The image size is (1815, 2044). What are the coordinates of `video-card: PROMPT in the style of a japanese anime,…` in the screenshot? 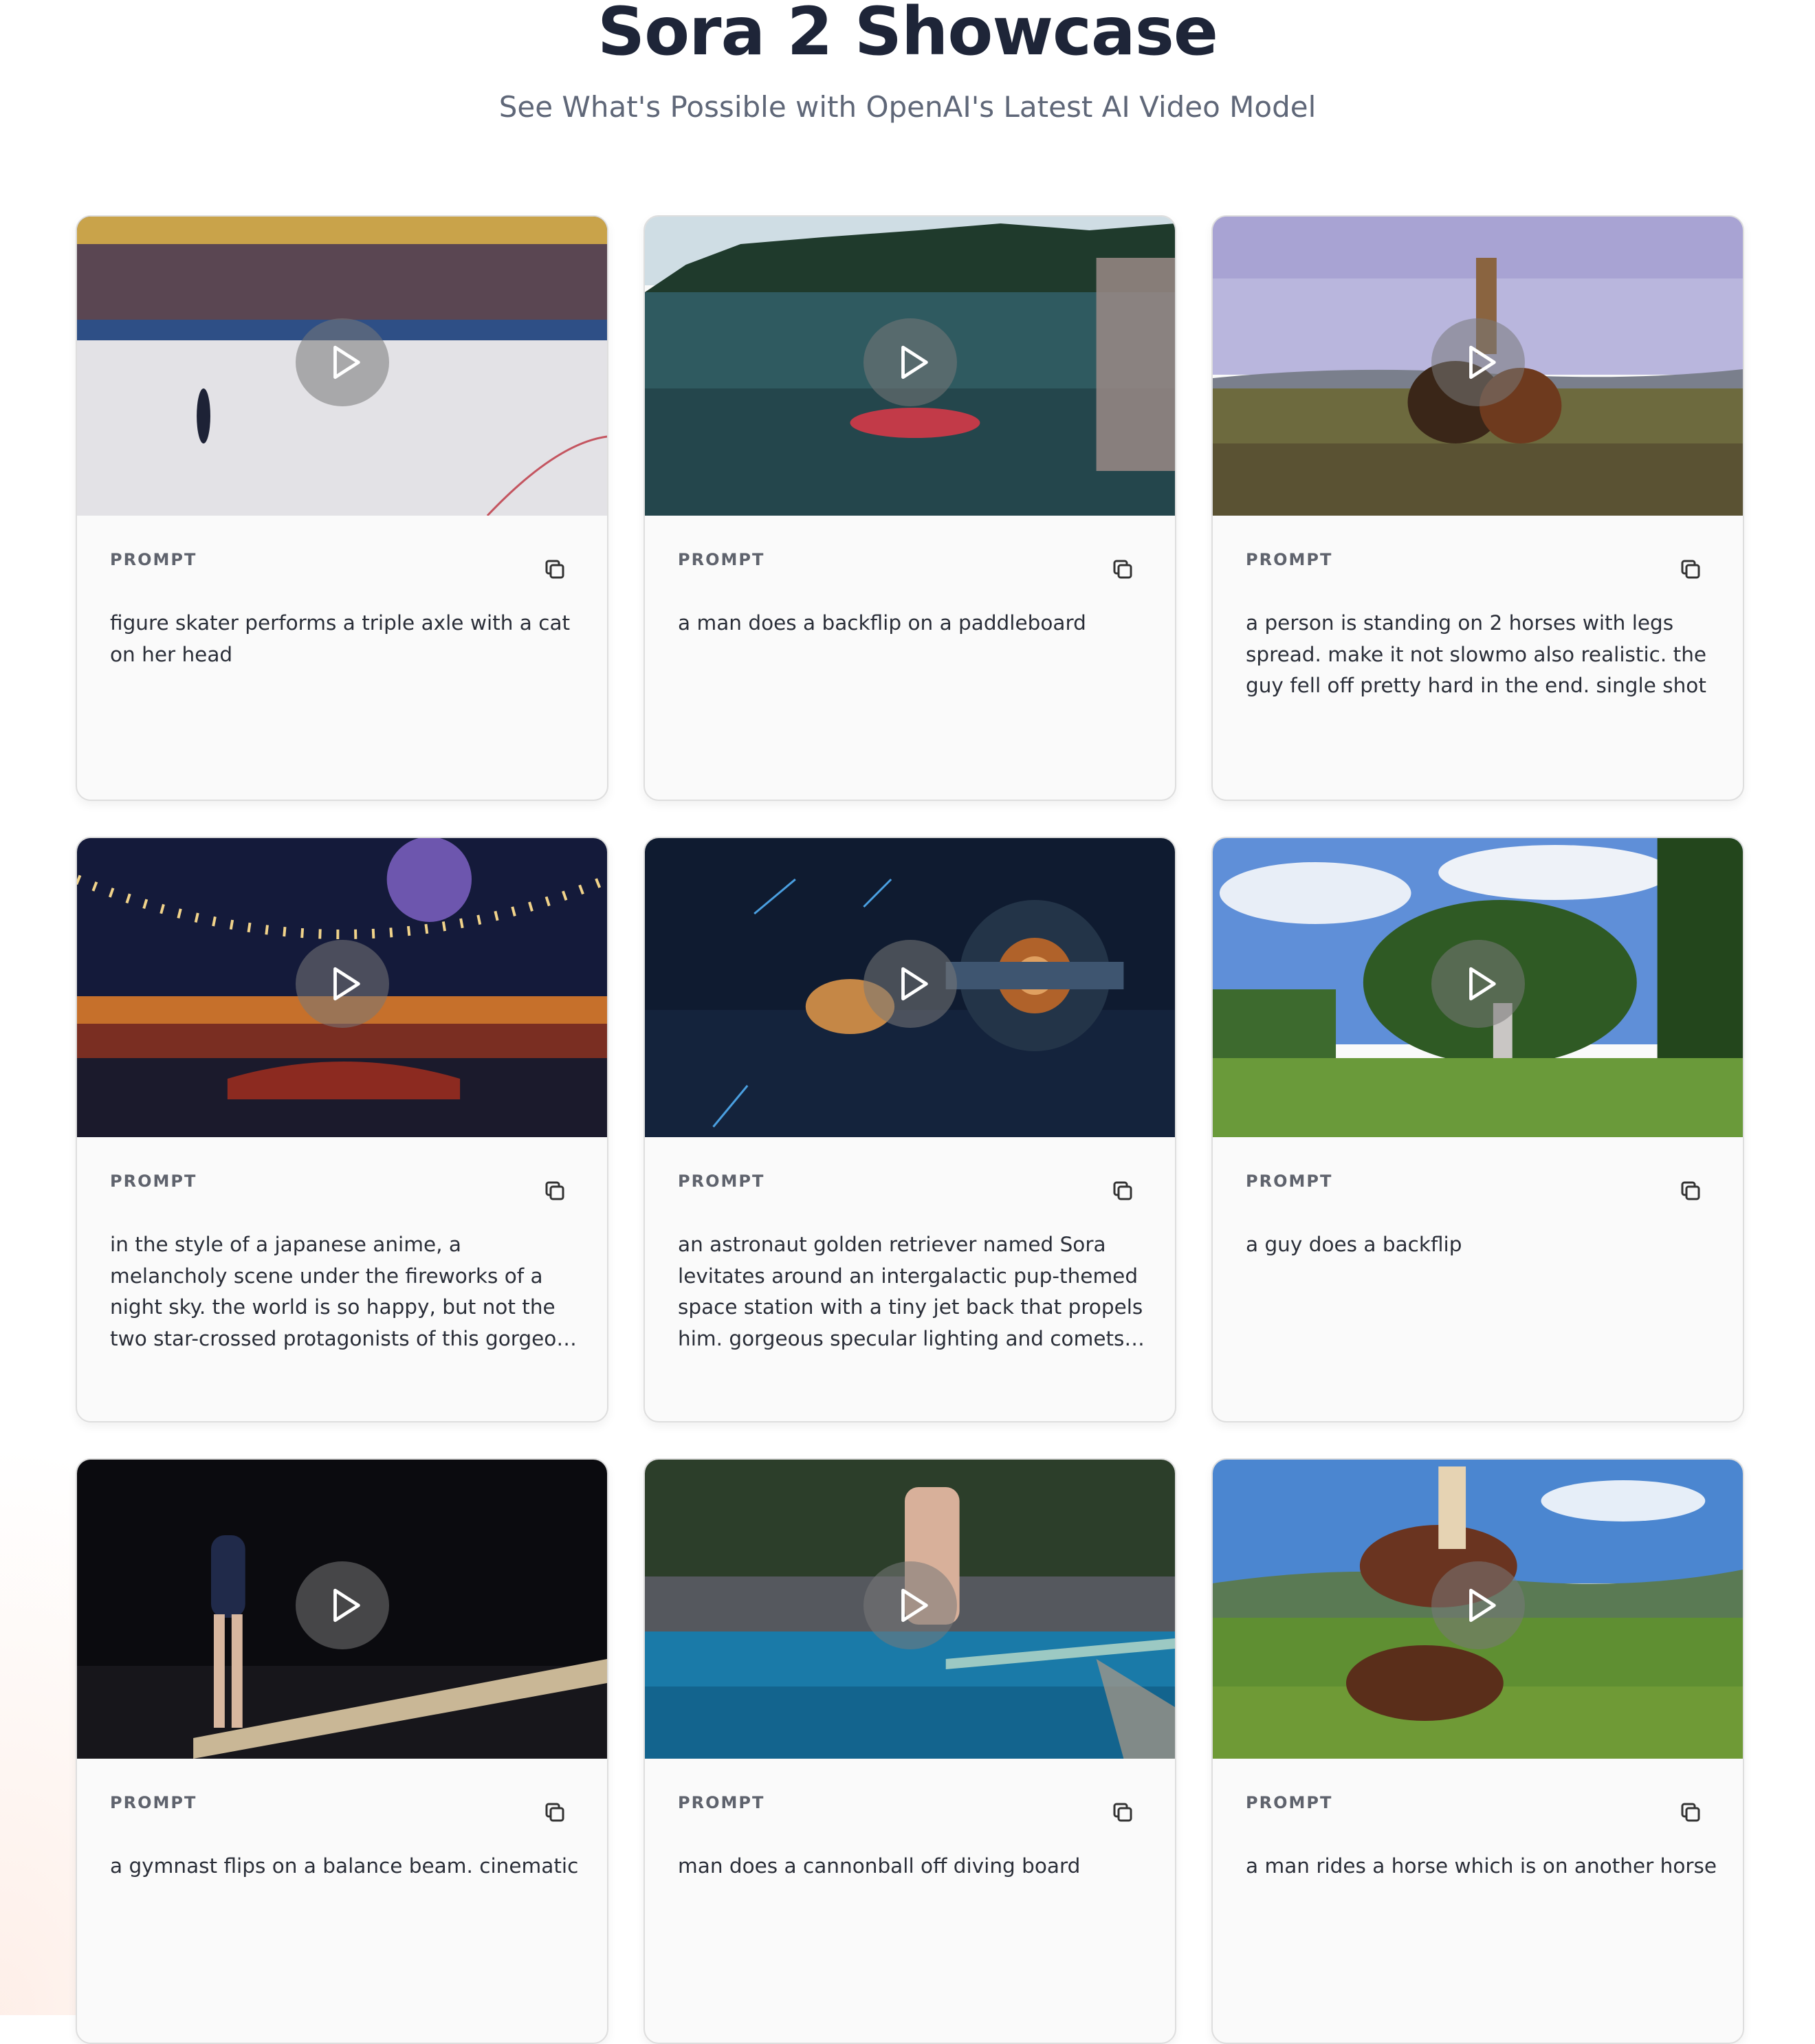 It's located at (342, 1129).